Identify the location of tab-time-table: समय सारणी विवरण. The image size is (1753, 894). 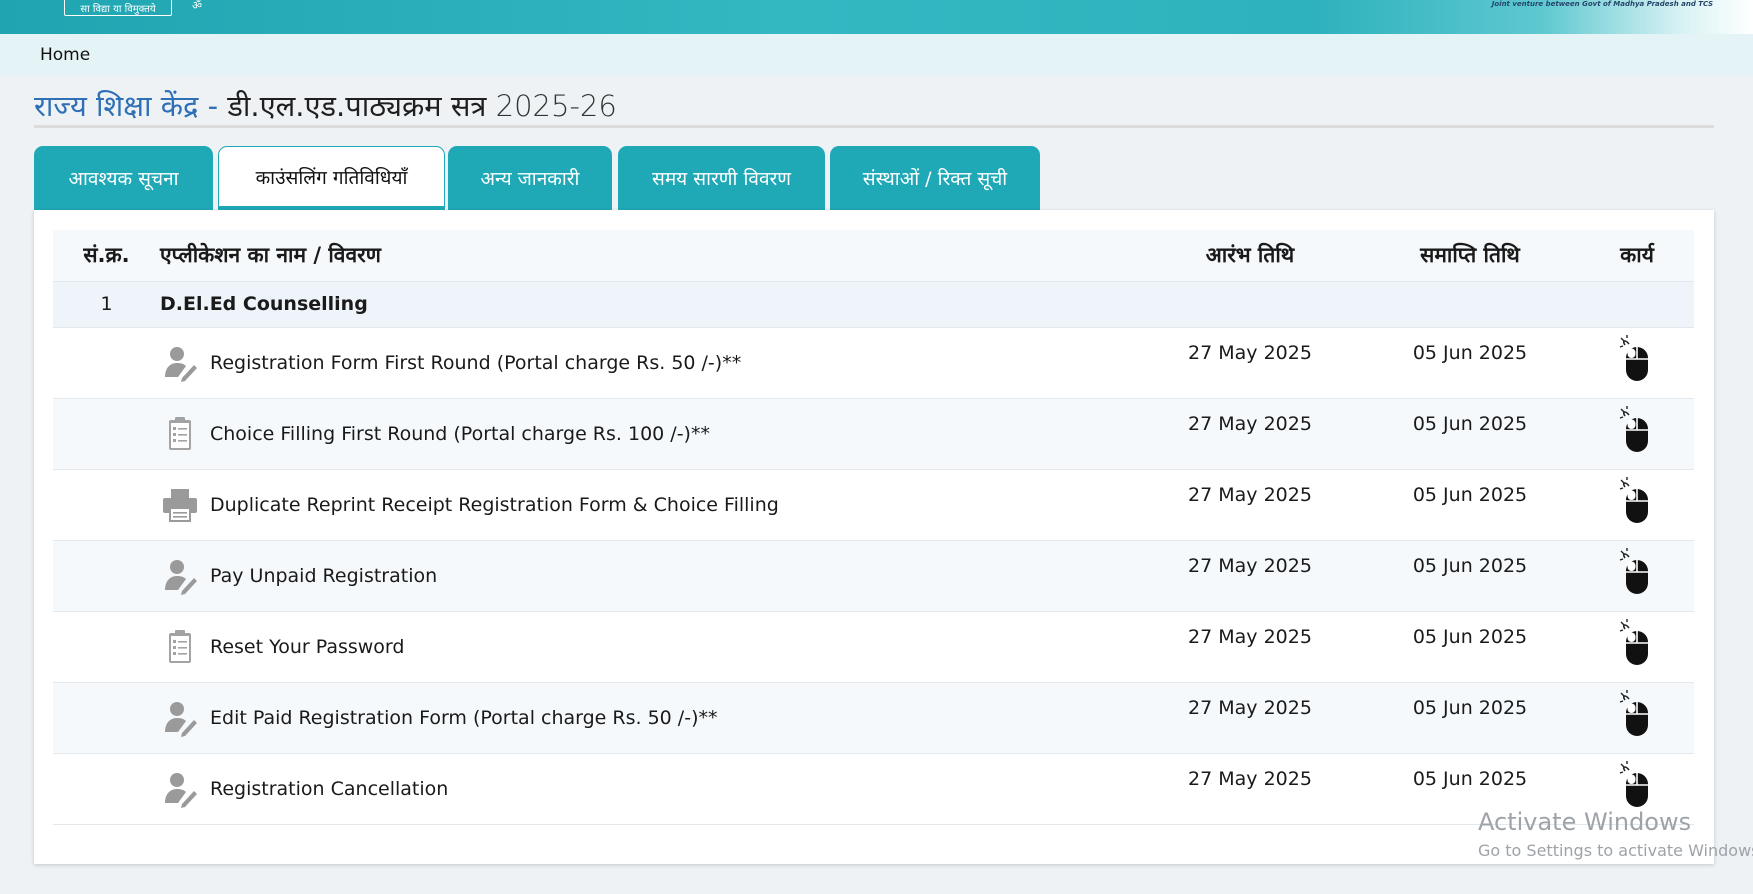
(721, 178).